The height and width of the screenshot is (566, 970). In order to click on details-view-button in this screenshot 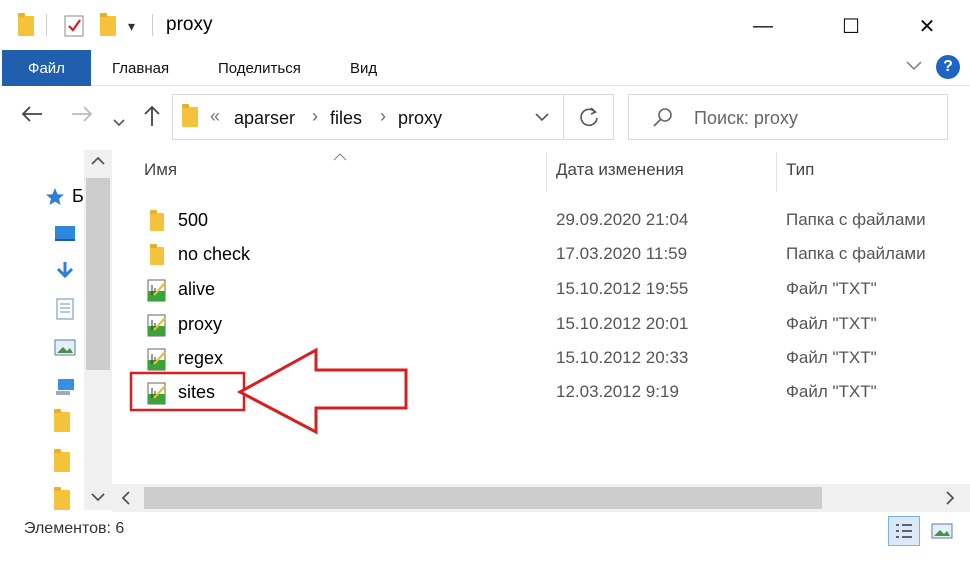, I will do `click(904, 531)`.